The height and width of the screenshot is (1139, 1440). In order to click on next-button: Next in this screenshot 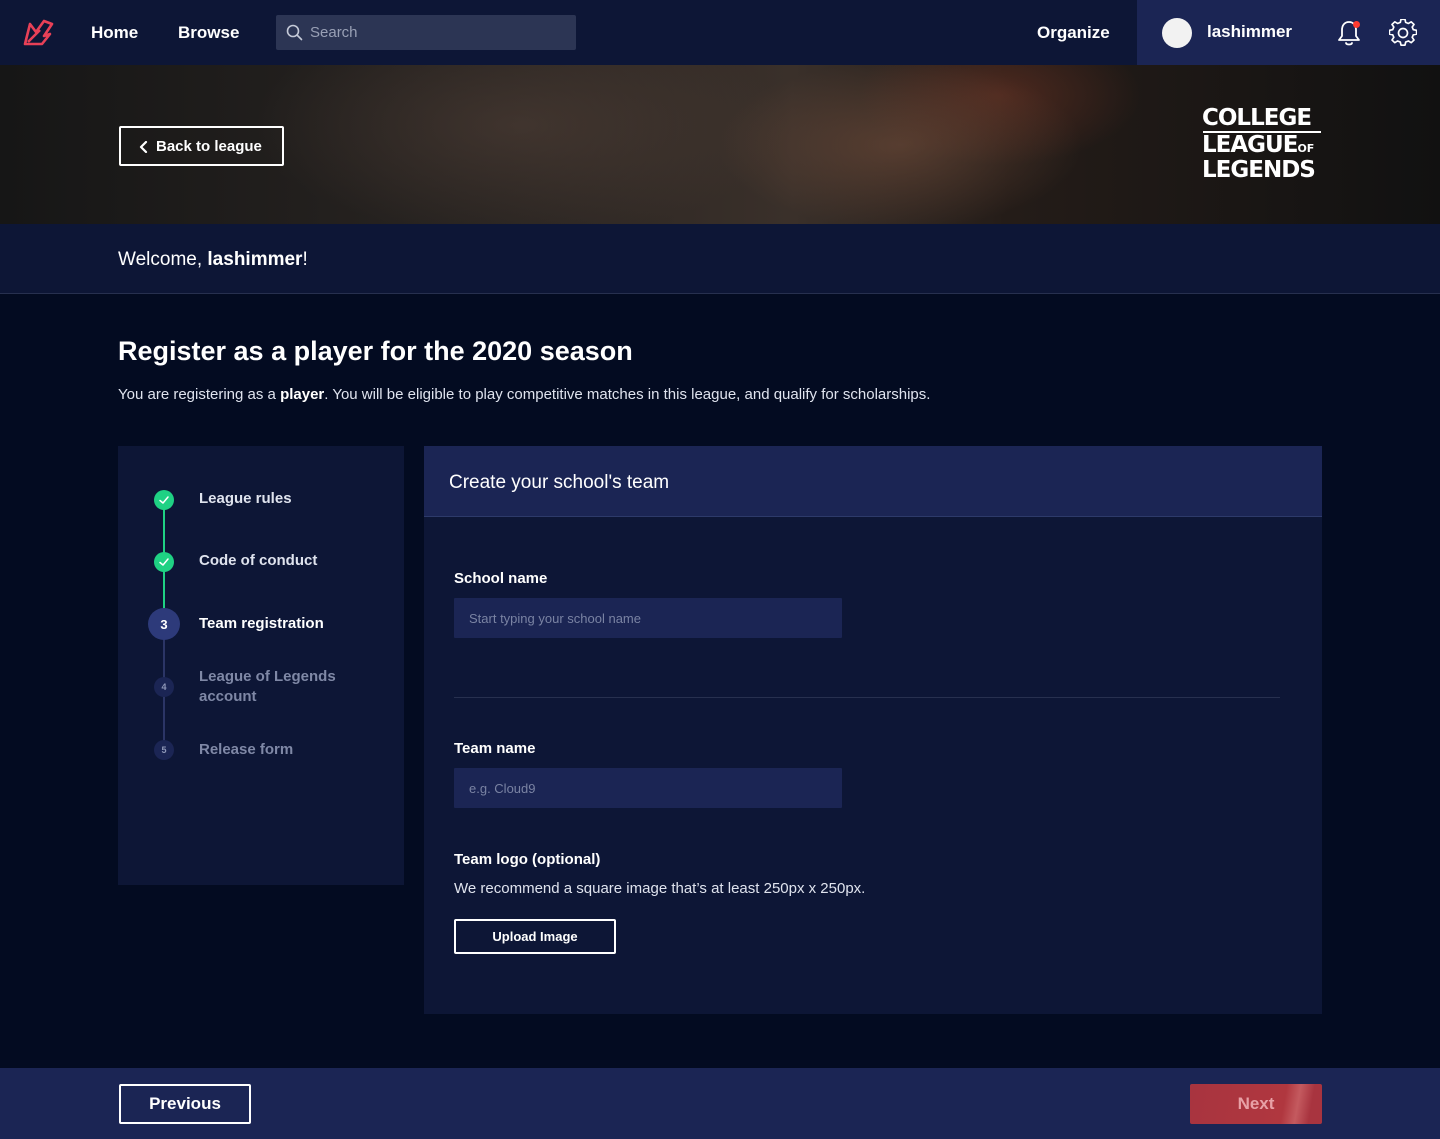, I will do `click(1256, 1104)`.